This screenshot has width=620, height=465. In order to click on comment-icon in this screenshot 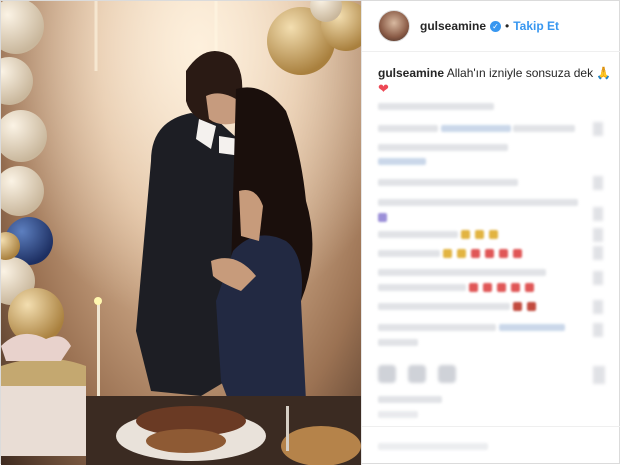, I will do `click(417, 374)`.